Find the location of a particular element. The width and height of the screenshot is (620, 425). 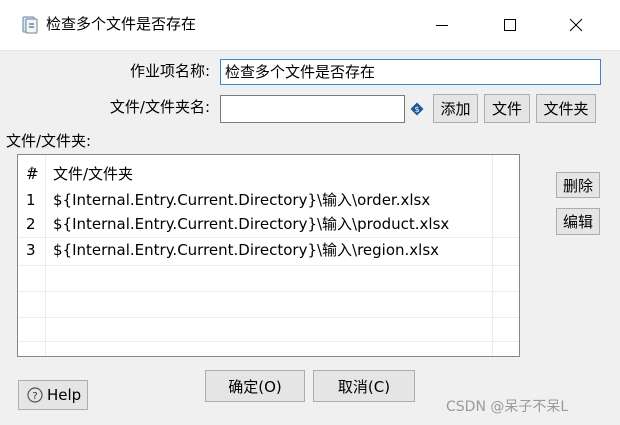

minimize-button is located at coordinates (442, 25).